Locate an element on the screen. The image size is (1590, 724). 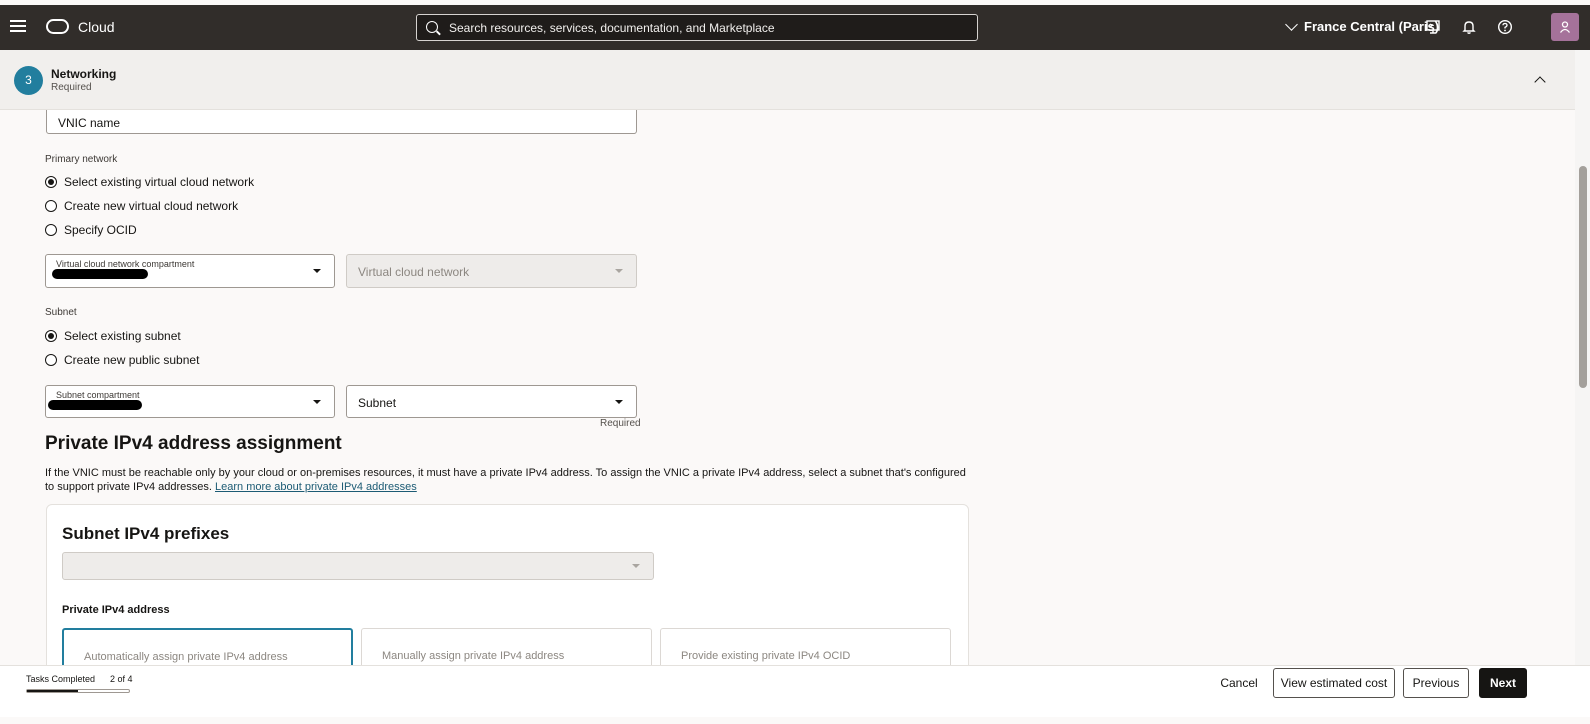
radio-create-new-vcn: Create new virtual cloud network is located at coordinates (141, 206).